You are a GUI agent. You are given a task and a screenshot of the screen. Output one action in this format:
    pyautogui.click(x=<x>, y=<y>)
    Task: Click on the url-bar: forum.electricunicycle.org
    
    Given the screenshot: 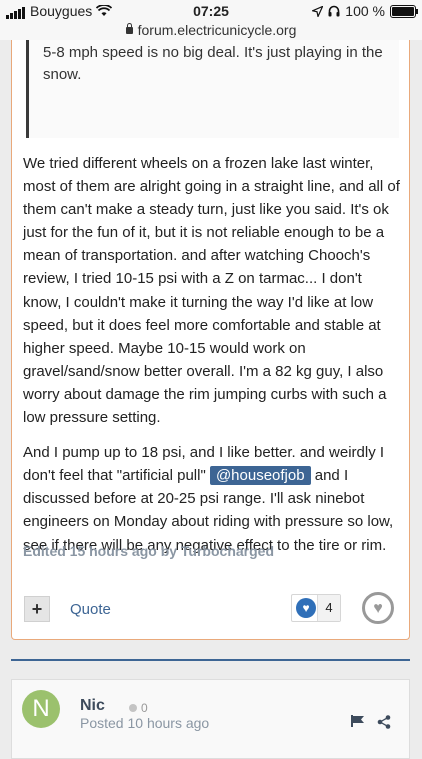 What is the action you would take?
    pyautogui.click(x=211, y=31)
    